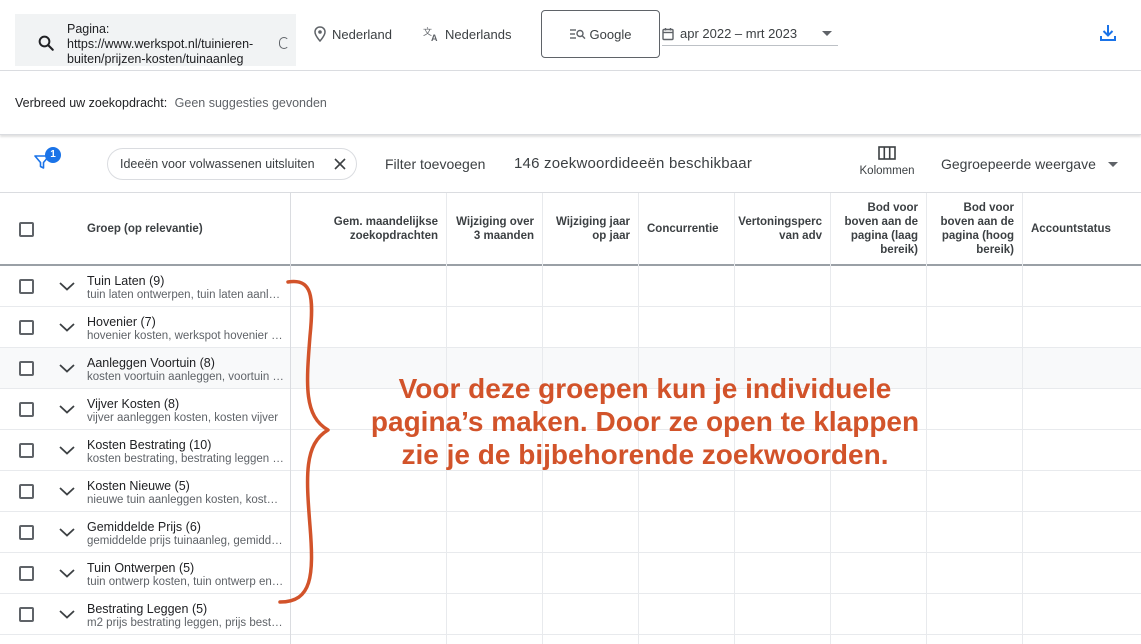  I want to click on col-header-line: op jaar, so click(611, 235).